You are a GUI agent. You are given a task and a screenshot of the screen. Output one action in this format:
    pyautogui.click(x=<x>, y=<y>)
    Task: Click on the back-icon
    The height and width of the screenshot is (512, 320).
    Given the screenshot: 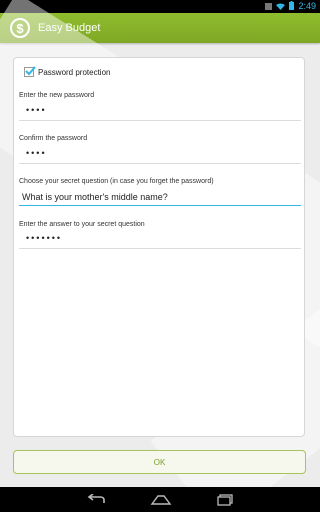 What is the action you would take?
    pyautogui.click(x=96, y=499)
    